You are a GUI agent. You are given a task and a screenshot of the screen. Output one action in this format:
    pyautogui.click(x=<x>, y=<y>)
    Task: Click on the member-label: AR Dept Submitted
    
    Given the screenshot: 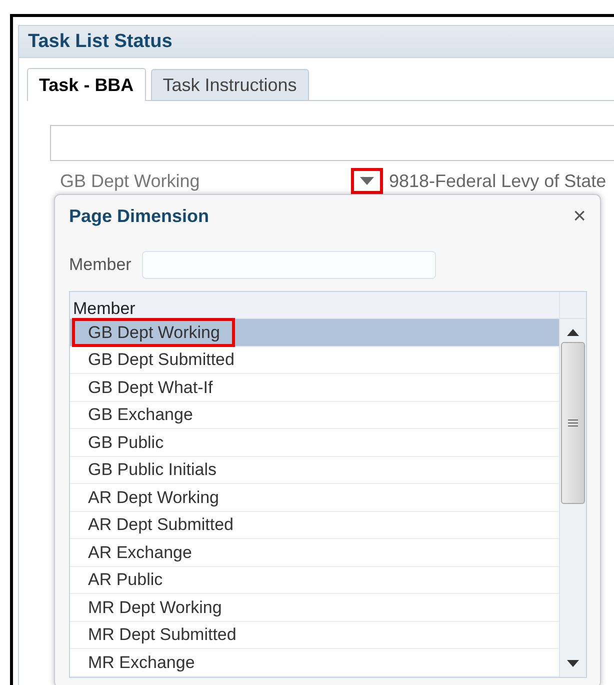 What is the action you would take?
    pyautogui.click(x=161, y=525)
    